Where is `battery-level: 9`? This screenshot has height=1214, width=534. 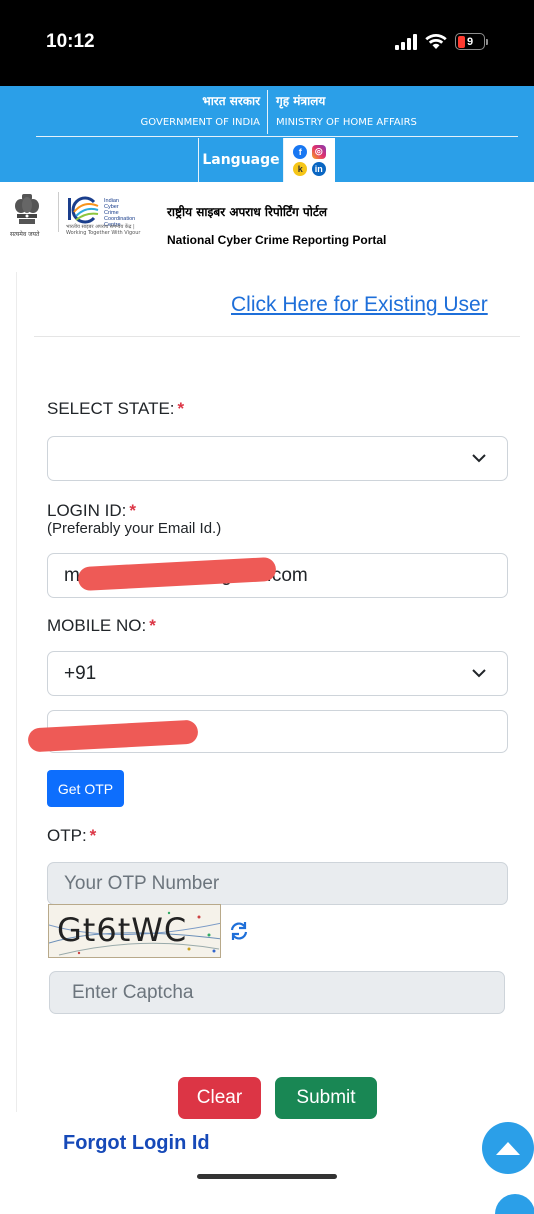 battery-level: 9 is located at coordinates (470, 41).